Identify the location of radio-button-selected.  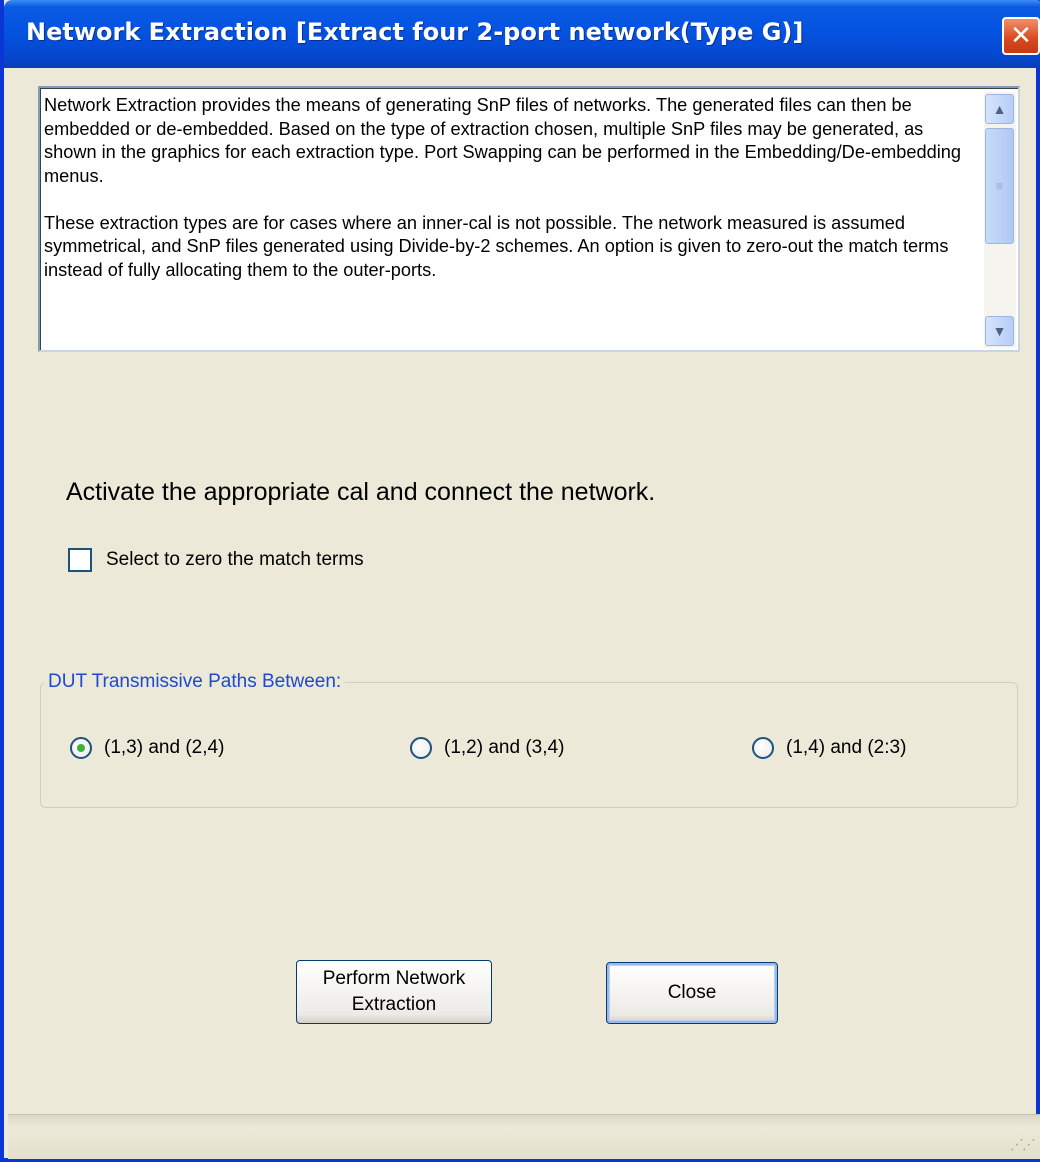
(81, 748).